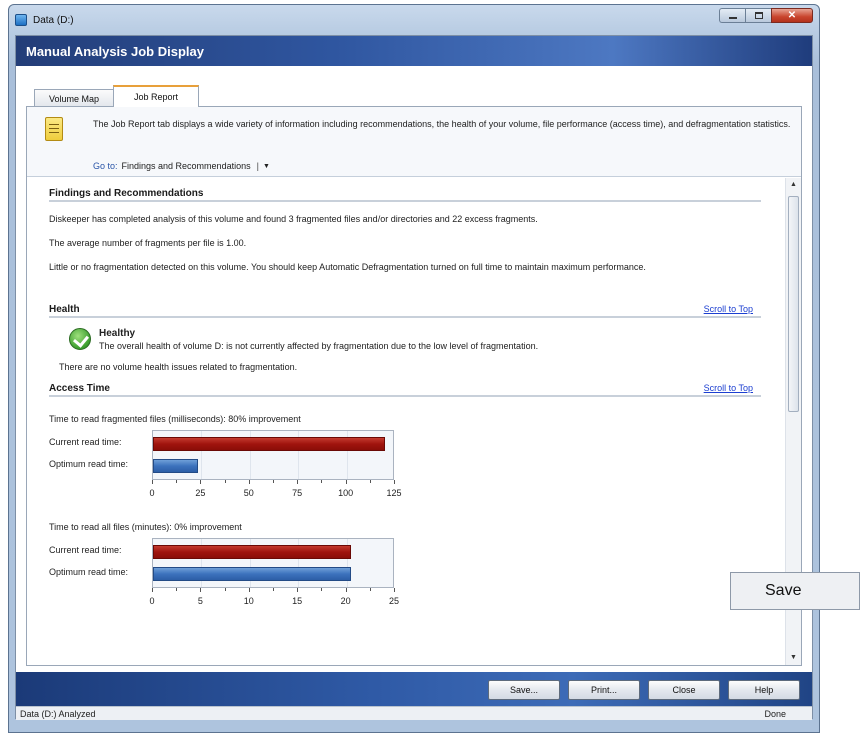 Image resolution: width=860 pixels, height=733 pixels. I want to click on goto-label: Go to:, so click(105, 166).